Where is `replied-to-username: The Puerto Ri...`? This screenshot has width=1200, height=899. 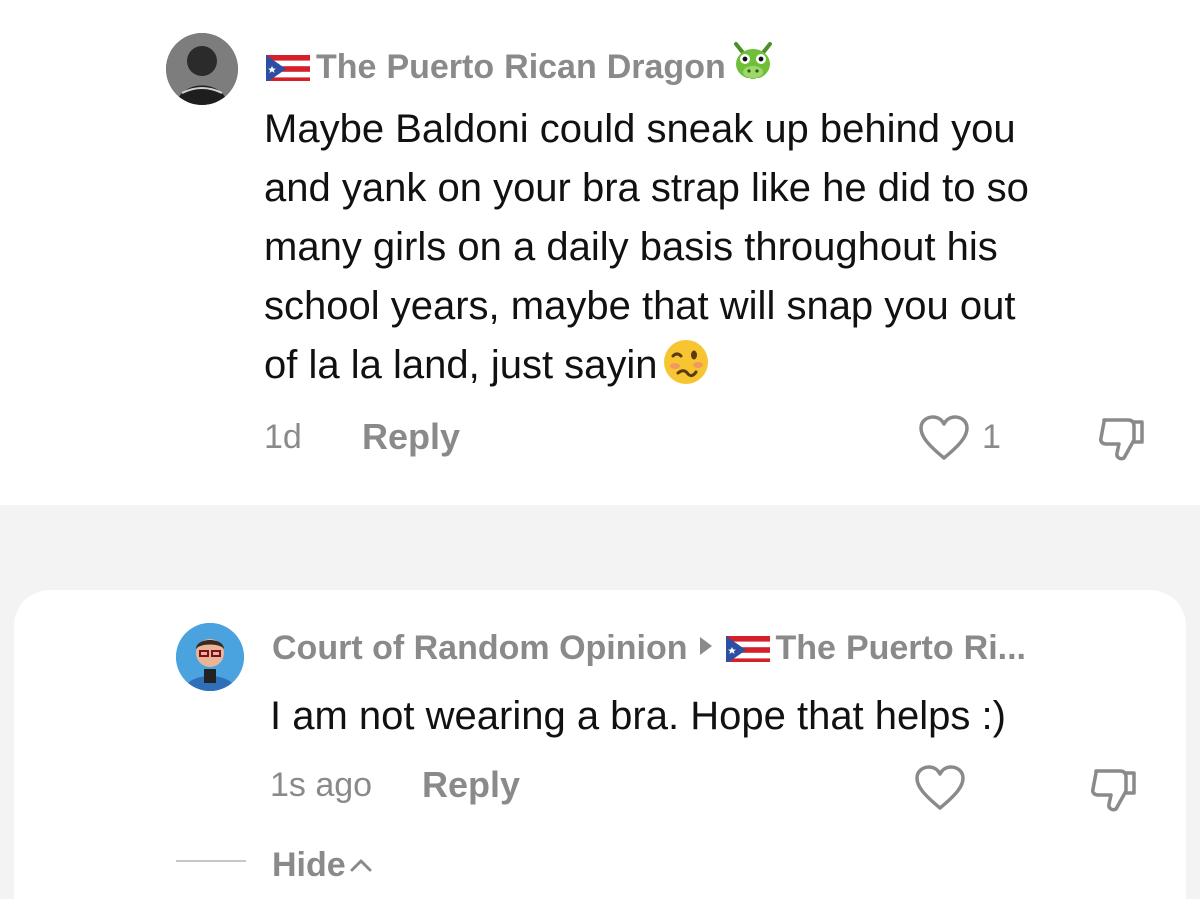 replied-to-username: The Puerto Ri... is located at coordinates (901, 648).